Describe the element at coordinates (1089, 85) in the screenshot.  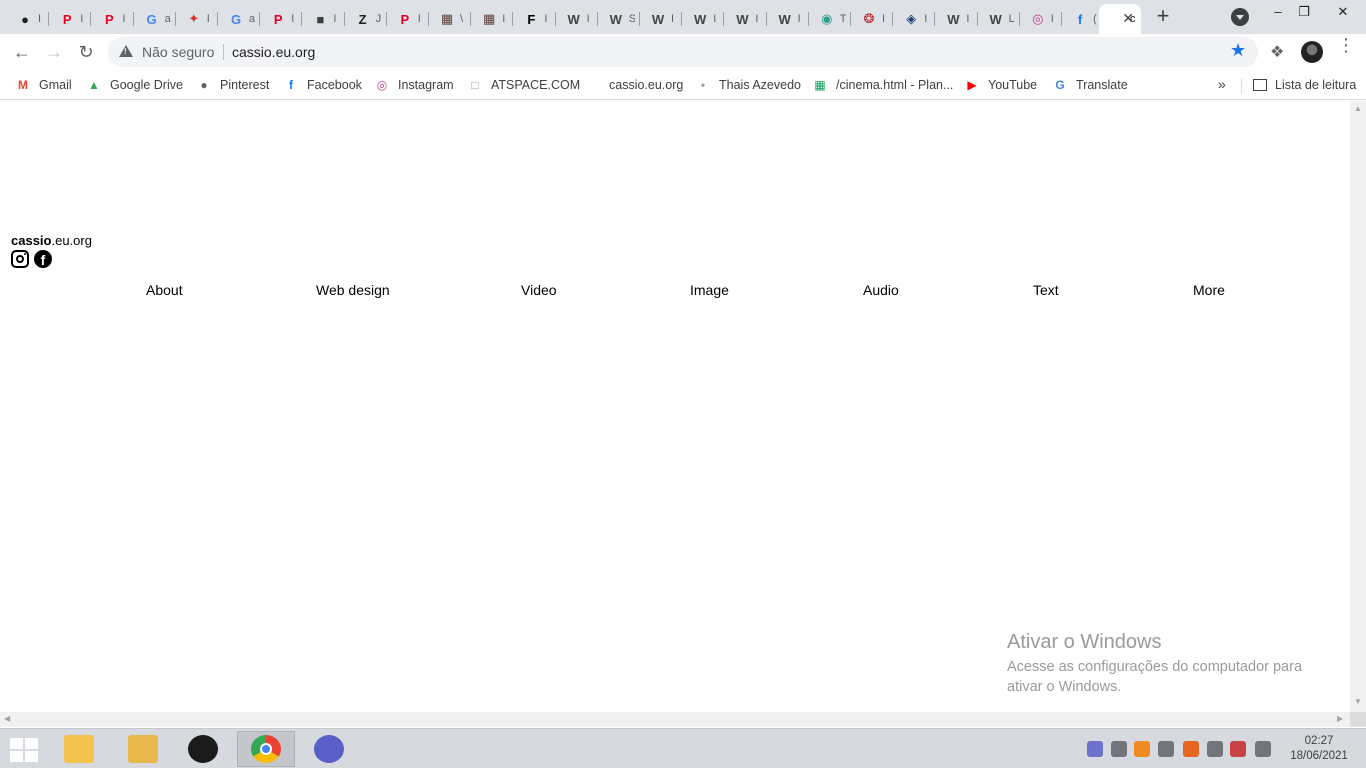
I see `bookmark-translate: G Translate` at that location.